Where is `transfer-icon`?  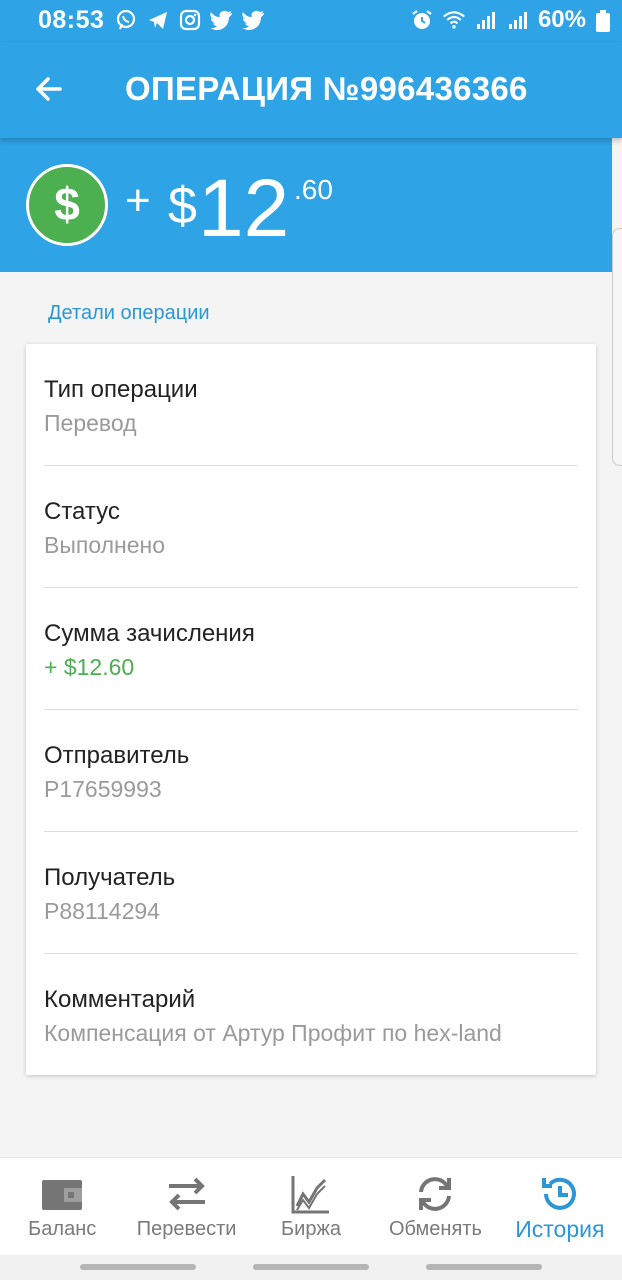
transfer-icon is located at coordinates (186, 1194).